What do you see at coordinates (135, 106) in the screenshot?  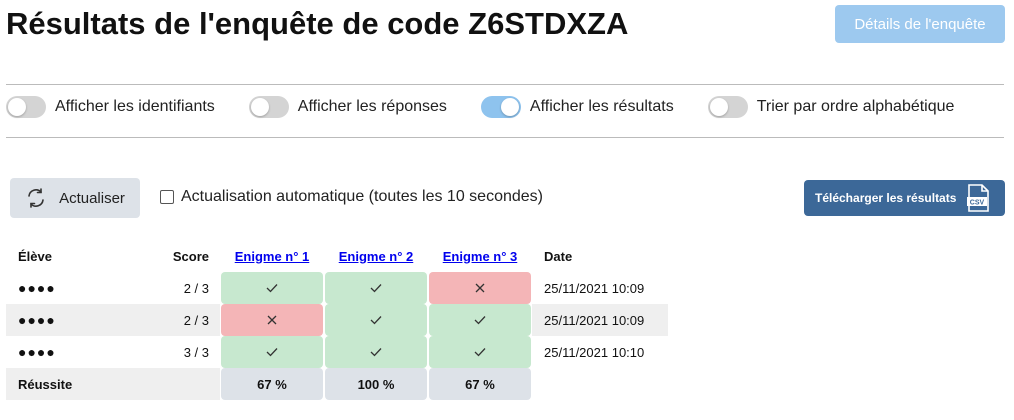 I see `toggle-label: Afficher les identifiants` at bounding box center [135, 106].